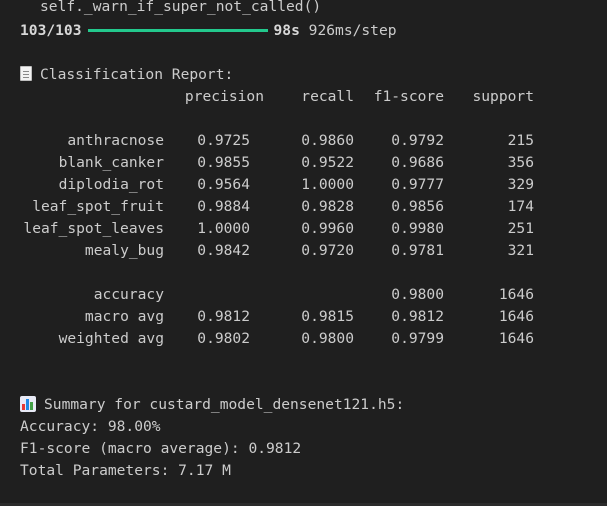 This screenshot has width=607, height=506. Describe the element at coordinates (417, 140) in the screenshot. I see `cell-f1: 0.9792` at that location.